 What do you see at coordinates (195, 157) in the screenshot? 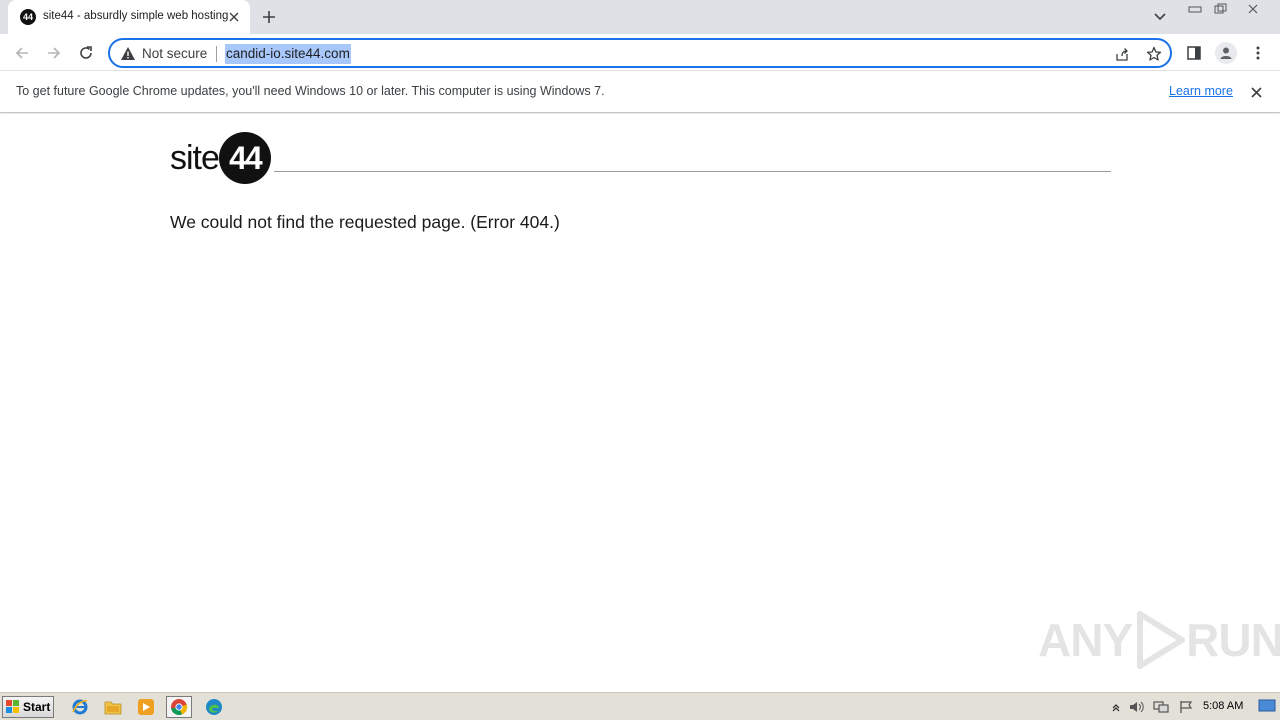
I see `logo-text: site` at bounding box center [195, 157].